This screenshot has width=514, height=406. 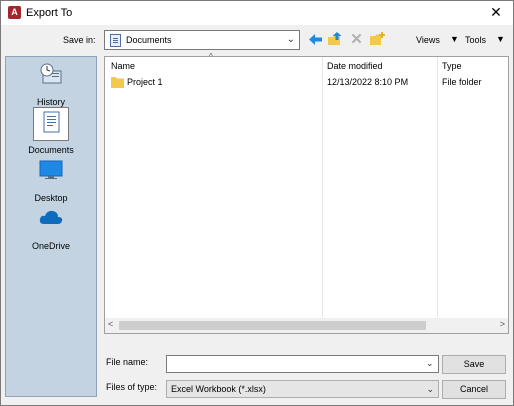 What do you see at coordinates (368, 82) in the screenshot?
I see `file-date: 12/13/2022 8:10 PM` at bounding box center [368, 82].